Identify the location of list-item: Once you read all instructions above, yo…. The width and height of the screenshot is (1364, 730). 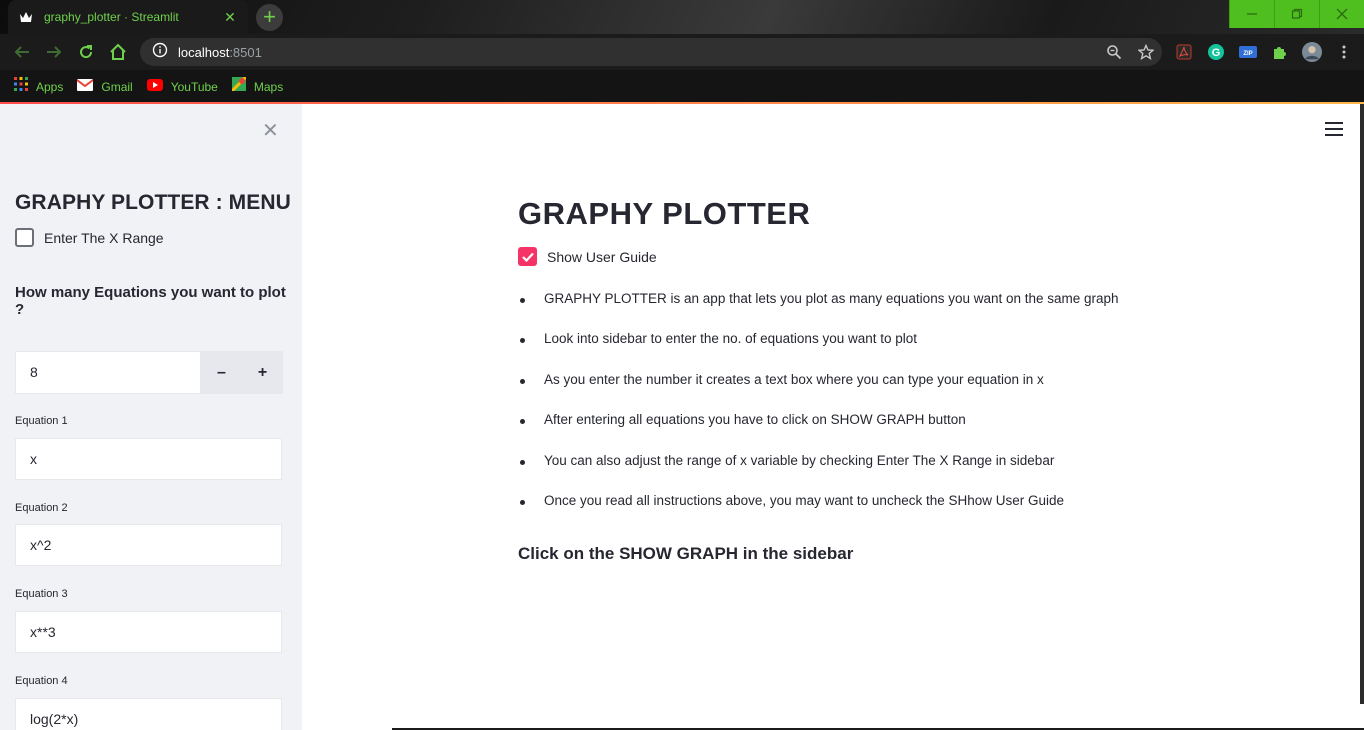
(908, 513).